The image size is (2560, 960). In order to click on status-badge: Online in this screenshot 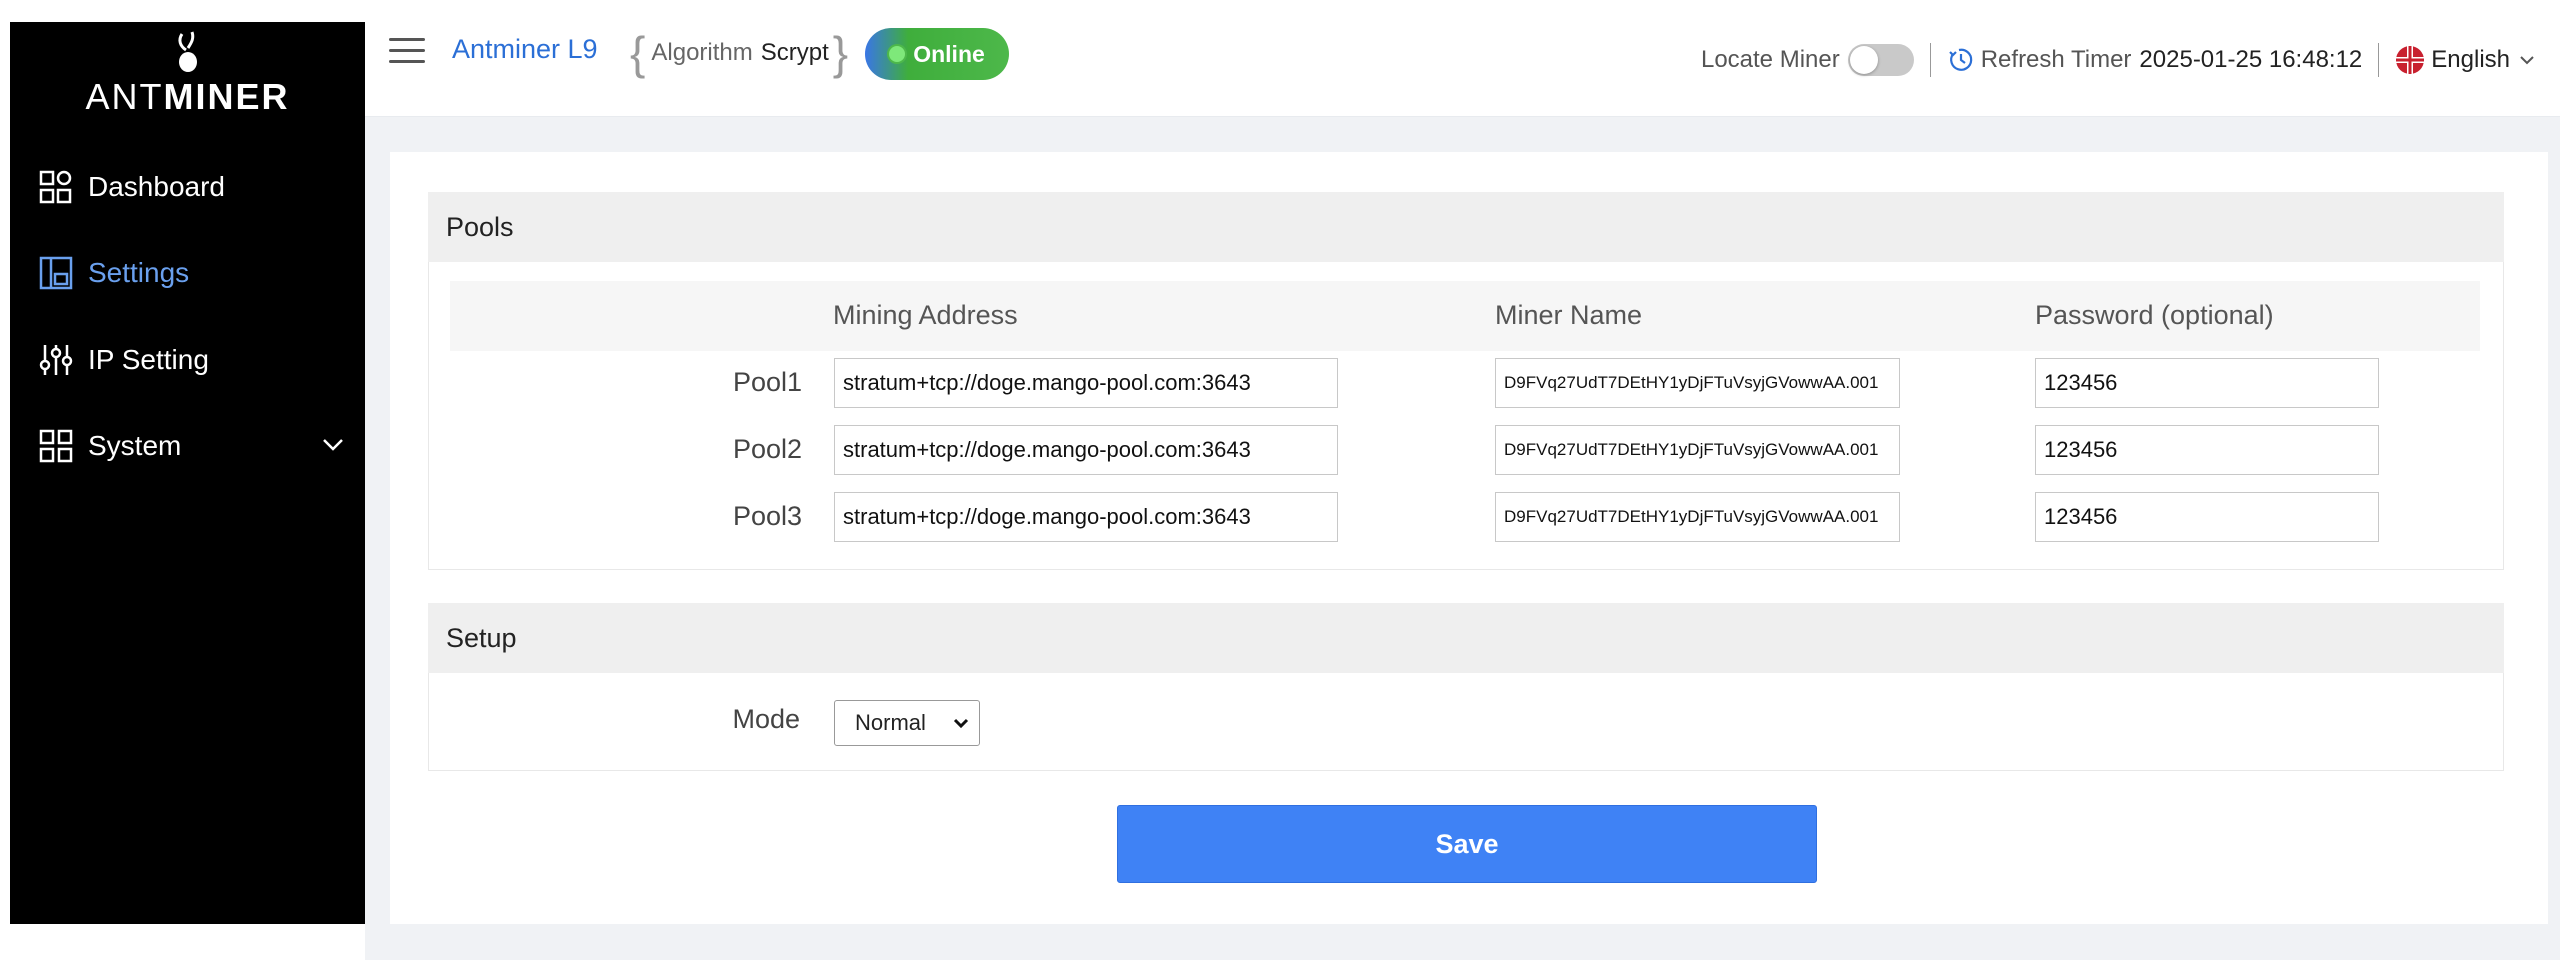, I will do `click(937, 54)`.